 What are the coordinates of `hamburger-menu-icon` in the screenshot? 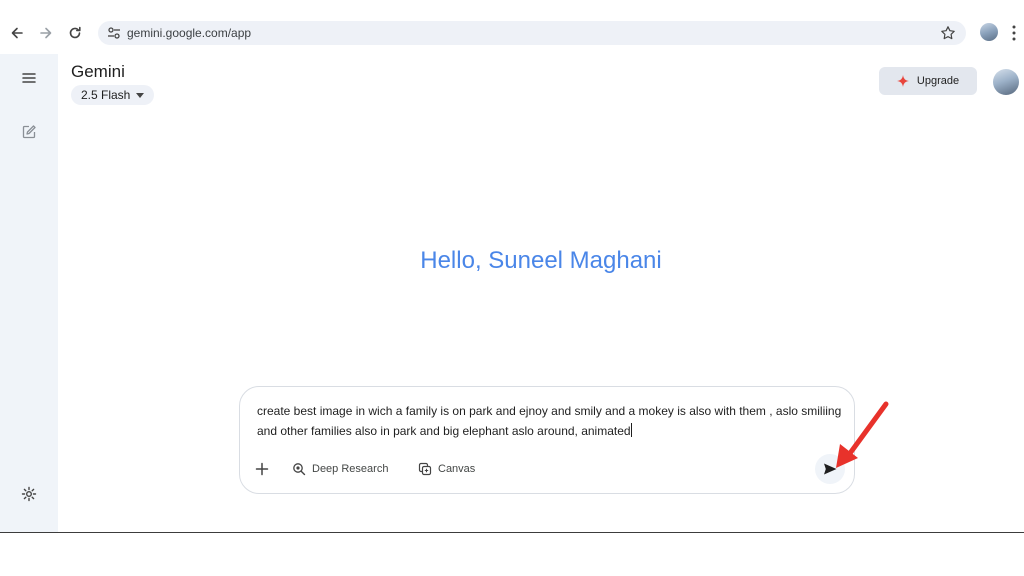 It's located at (29, 78).